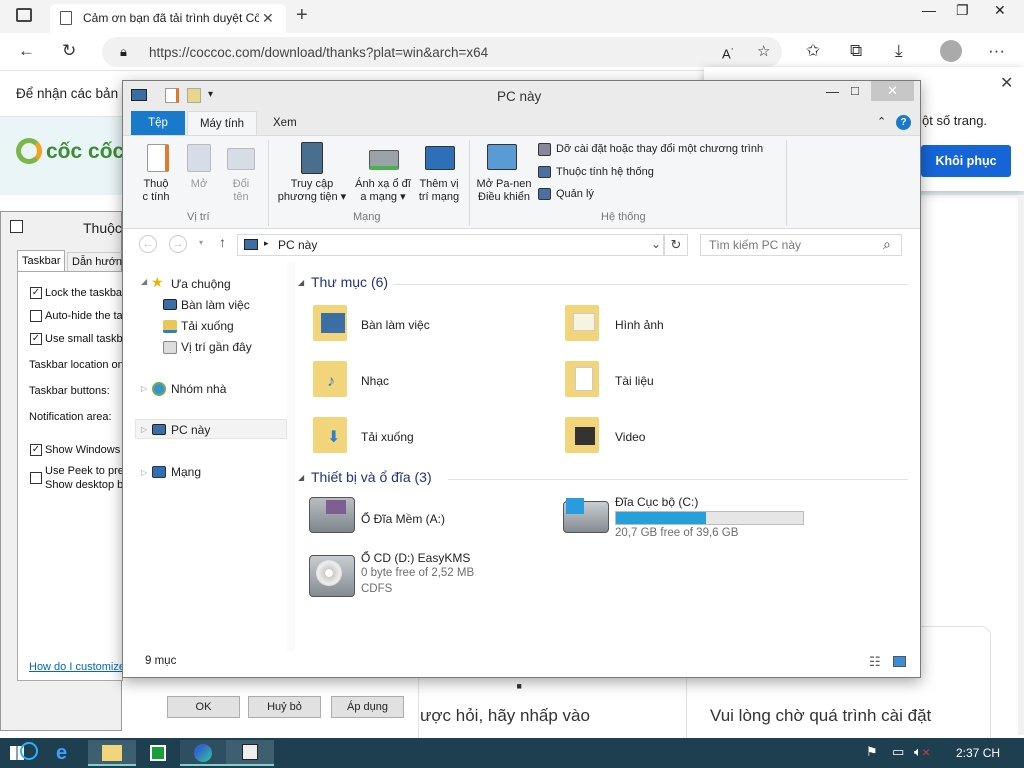 The width and height of the screenshot is (1024, 768). Describe the element at coordinates (144, 281) in the screenshot. I see `expand-icon: ◢` at that location.